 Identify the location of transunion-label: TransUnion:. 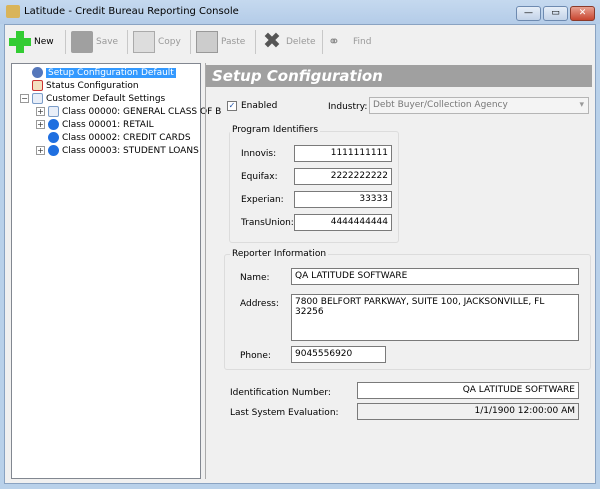
(267, 223).